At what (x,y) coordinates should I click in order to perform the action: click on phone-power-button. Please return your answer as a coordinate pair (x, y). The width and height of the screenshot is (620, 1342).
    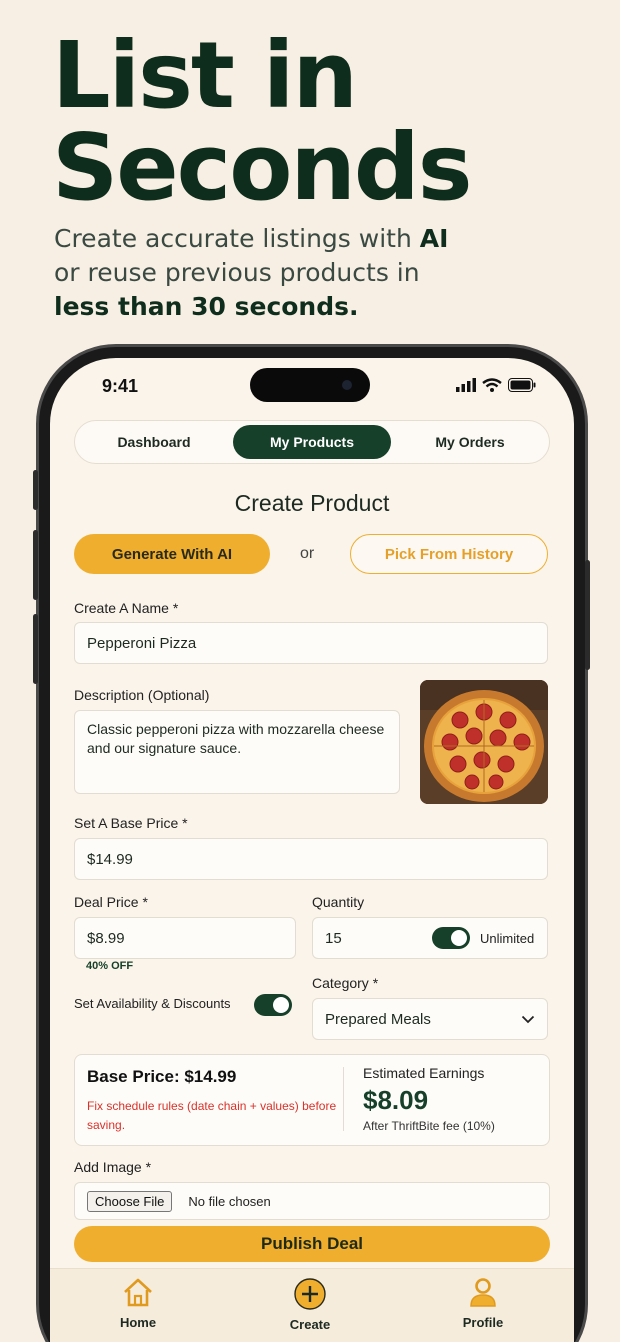
    Looking at the image, I should click on (587, 615).